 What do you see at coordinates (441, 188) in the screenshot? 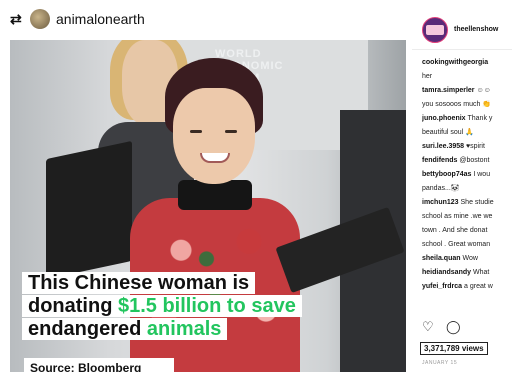
I see `comment-text: pandas...🐼` at bounding box center [441, 188].